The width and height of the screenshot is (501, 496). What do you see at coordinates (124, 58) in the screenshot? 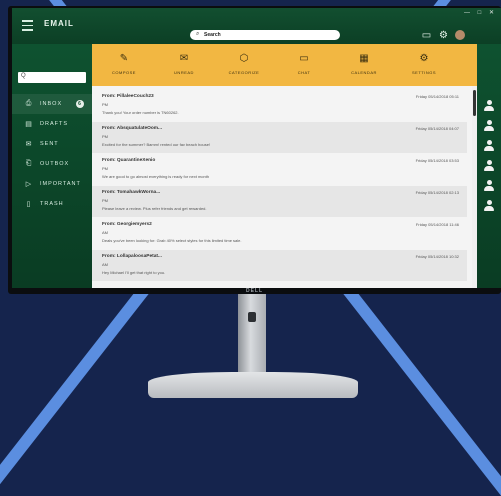
I see `pencil-icon: ✎` at bounding box center [124, 58].